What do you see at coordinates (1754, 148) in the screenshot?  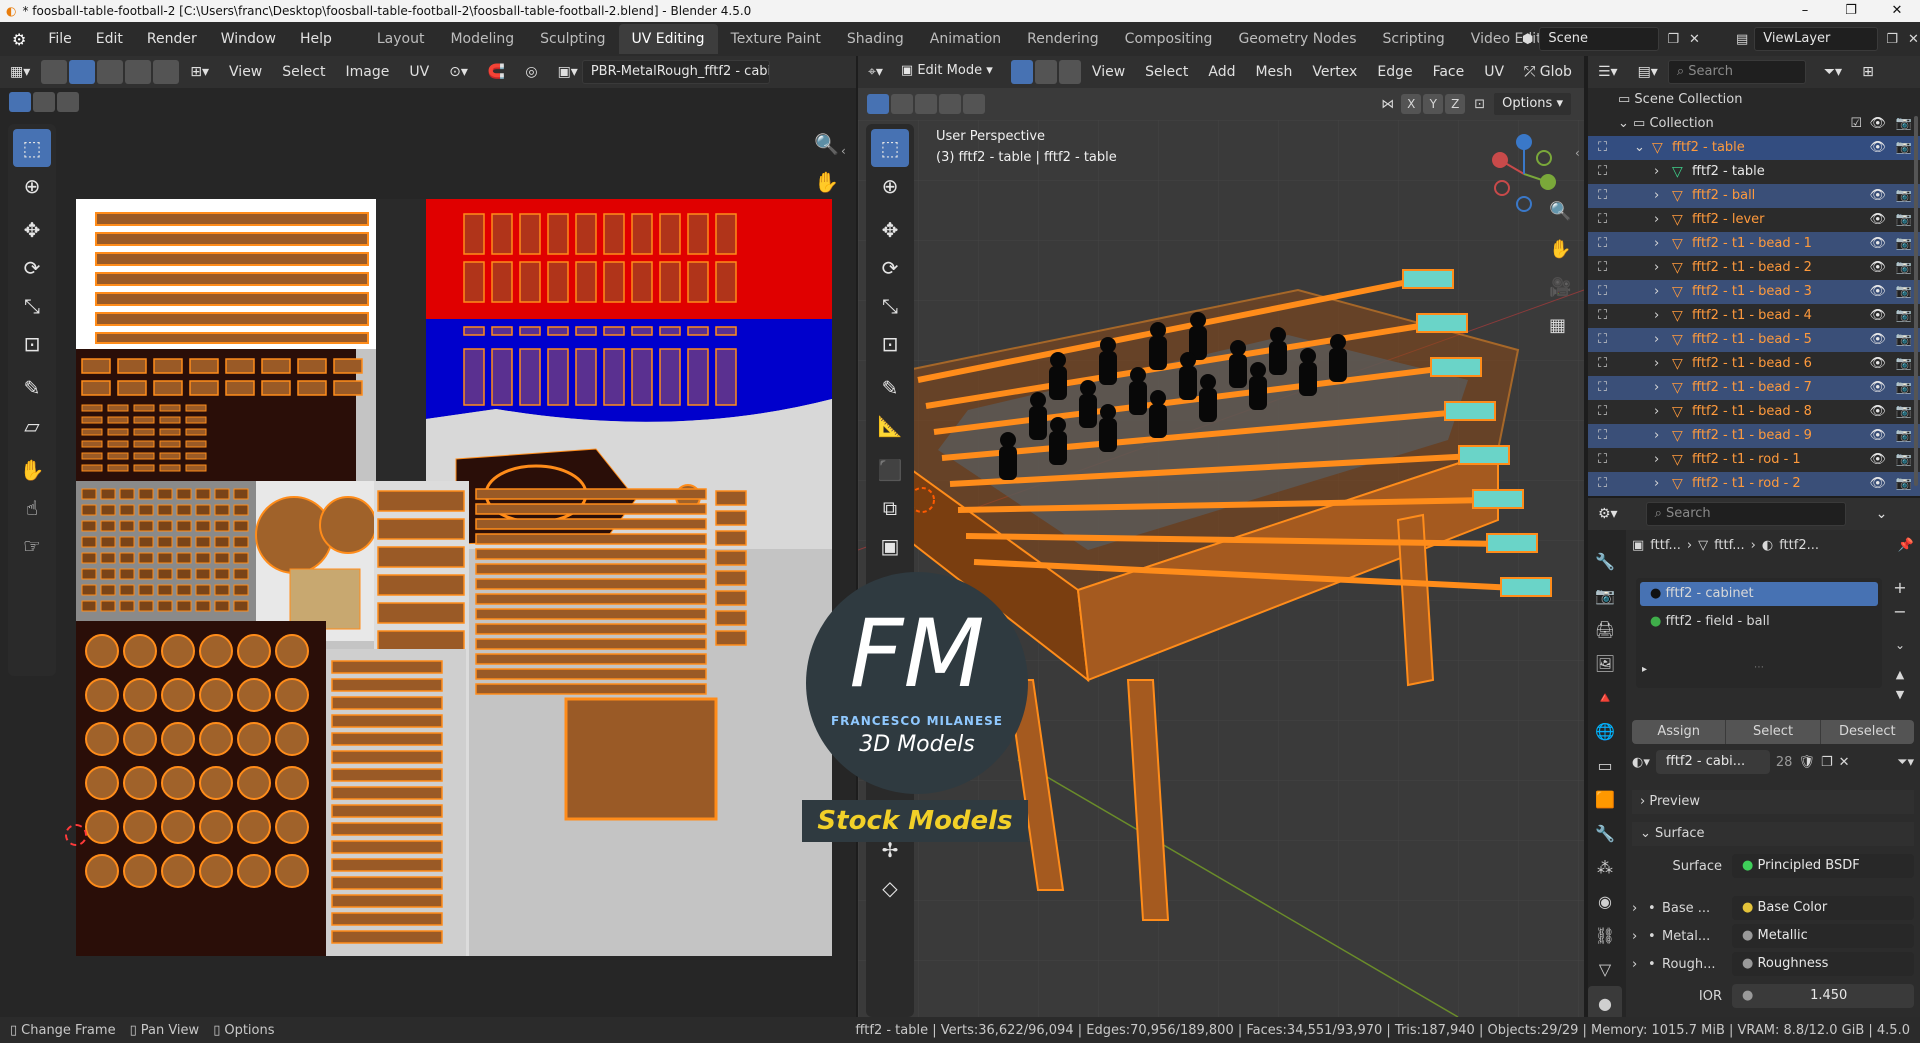 I see `outliner-item: ⛶ ⌄ ▽ fftf2 - table 👁 📷` at bounding box center [1754, 148].